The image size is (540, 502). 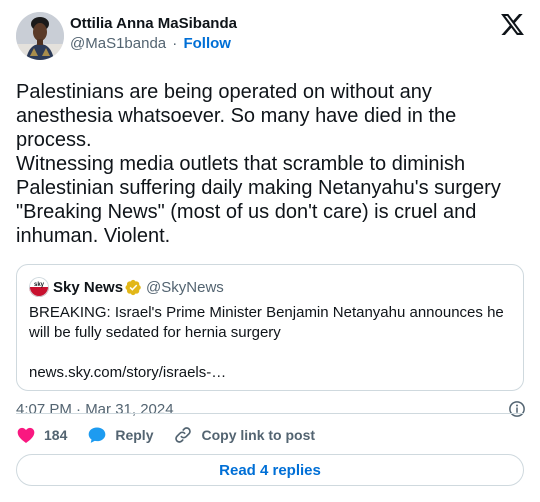 What do you see at coordinates (95, 409) in the screenshot?
I see `timestamp: 4:07 PM · Mar 31, 2024` at bounding box center [95, 409].